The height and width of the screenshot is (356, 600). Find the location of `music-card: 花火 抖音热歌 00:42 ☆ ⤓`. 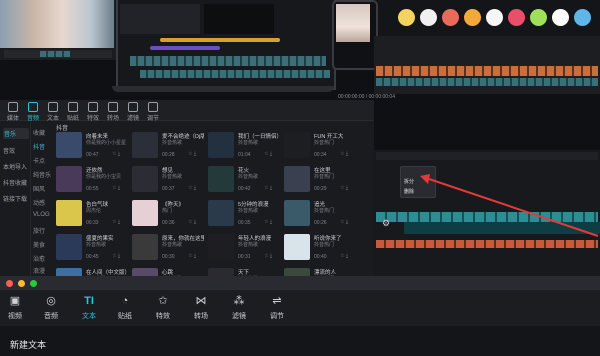

music-card: 花火 抖音热歌 00:42 ☆ ⤓ is located at coordinates (244, 182).